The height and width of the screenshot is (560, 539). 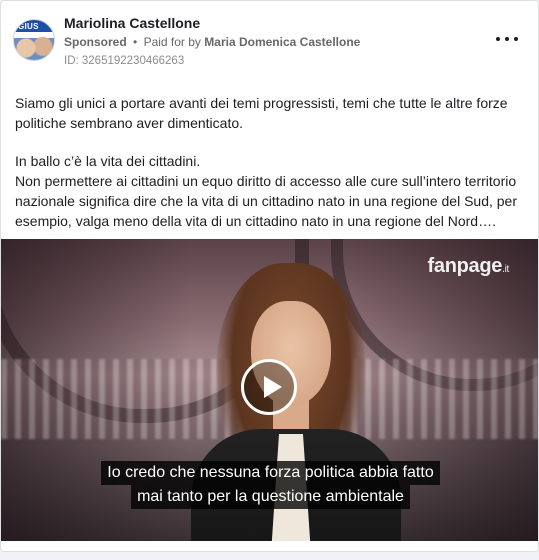 I want to click on fanpage-watermark: fanpage.it, so click(x=468, y=266).